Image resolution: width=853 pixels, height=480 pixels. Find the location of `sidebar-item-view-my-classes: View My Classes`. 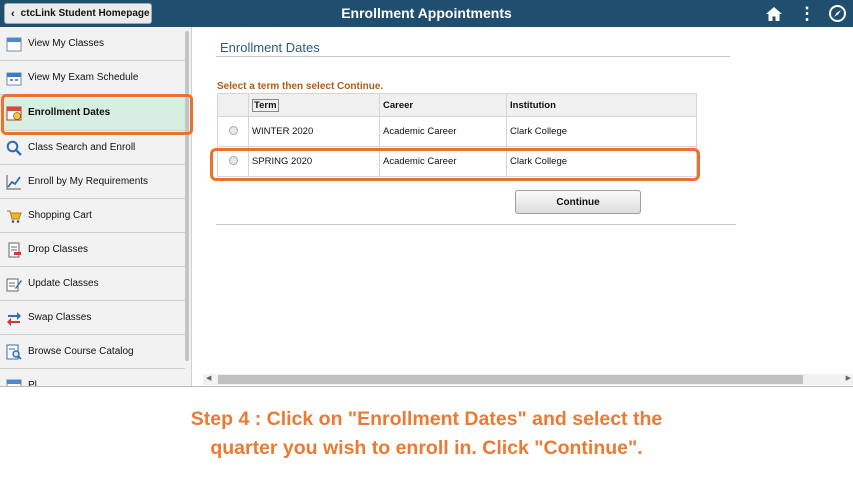

sidebar-item-view-my-classes: View My Classes is located at coordinates (92, 44).